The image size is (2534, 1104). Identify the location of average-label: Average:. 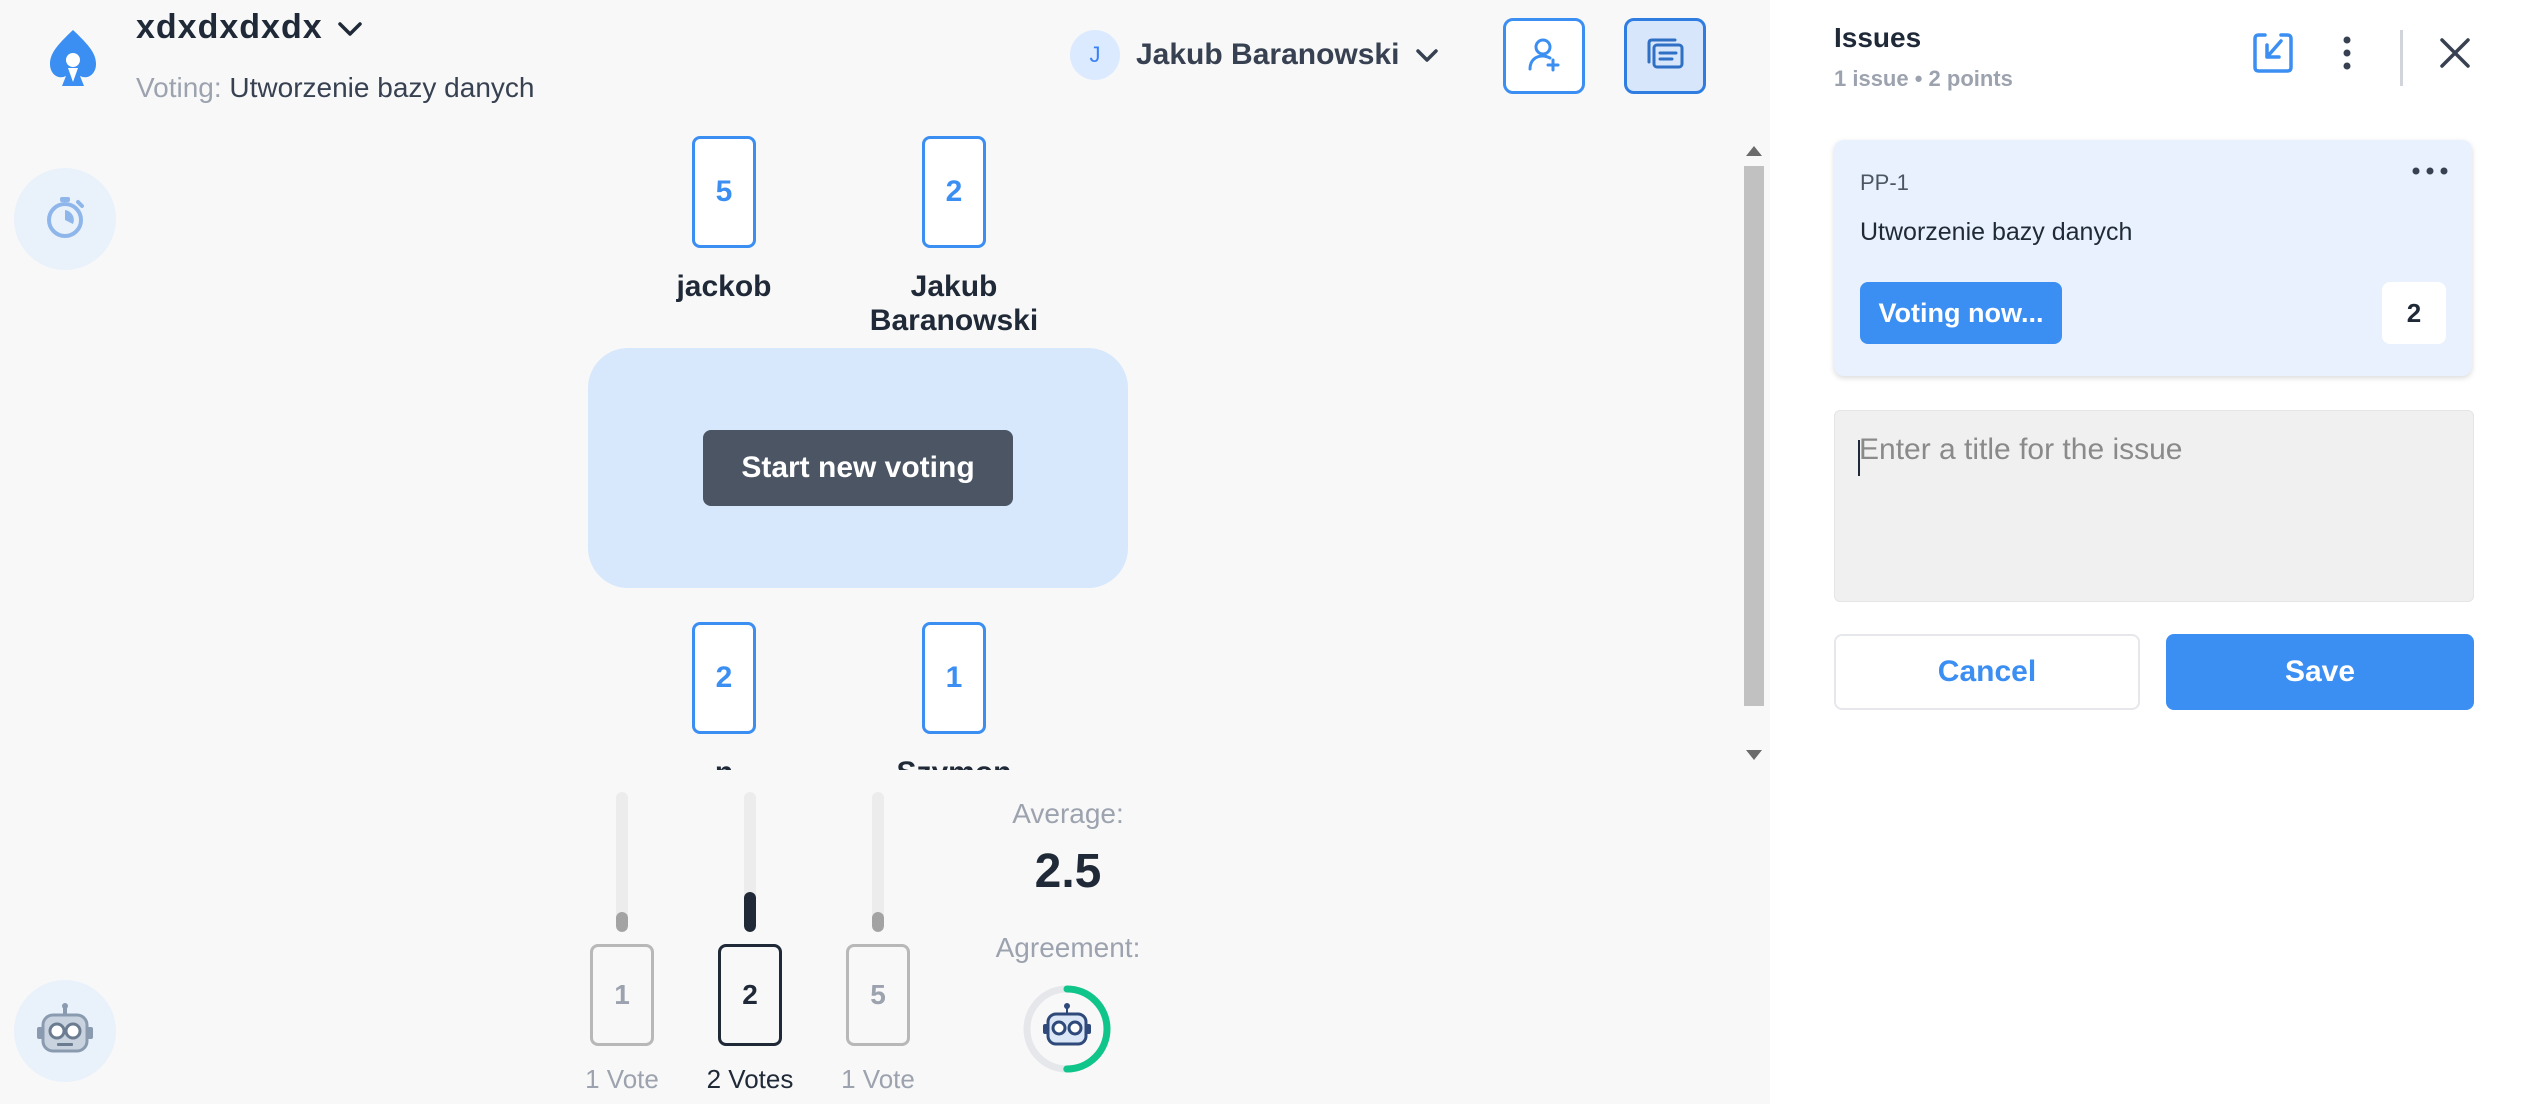
(1068, 813).